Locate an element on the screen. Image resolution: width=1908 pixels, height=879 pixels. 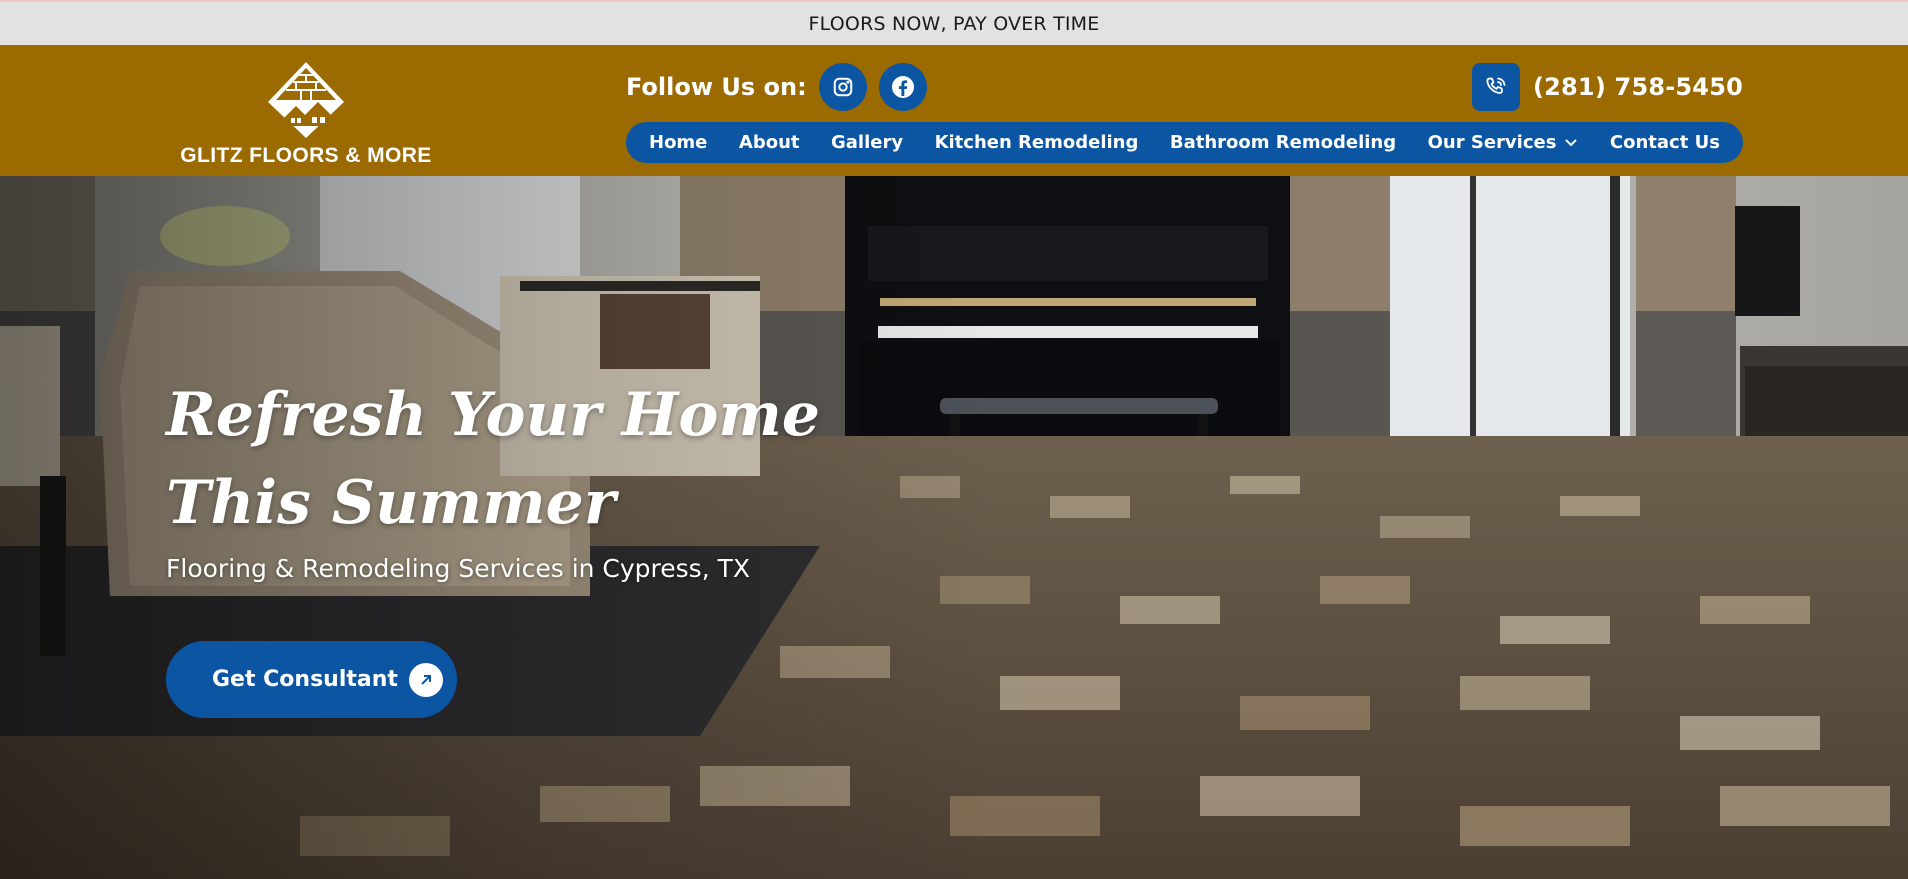
brand-name: GLITZ FLOORS & MORE is located at coordinates (306, 155).